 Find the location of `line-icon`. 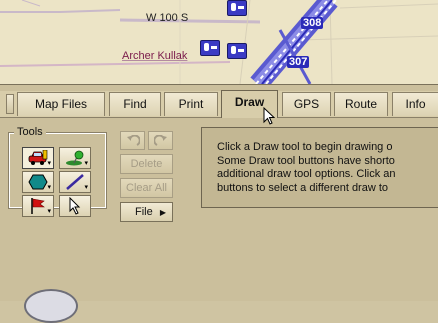

line-icon is located at coordinates (75, 182).